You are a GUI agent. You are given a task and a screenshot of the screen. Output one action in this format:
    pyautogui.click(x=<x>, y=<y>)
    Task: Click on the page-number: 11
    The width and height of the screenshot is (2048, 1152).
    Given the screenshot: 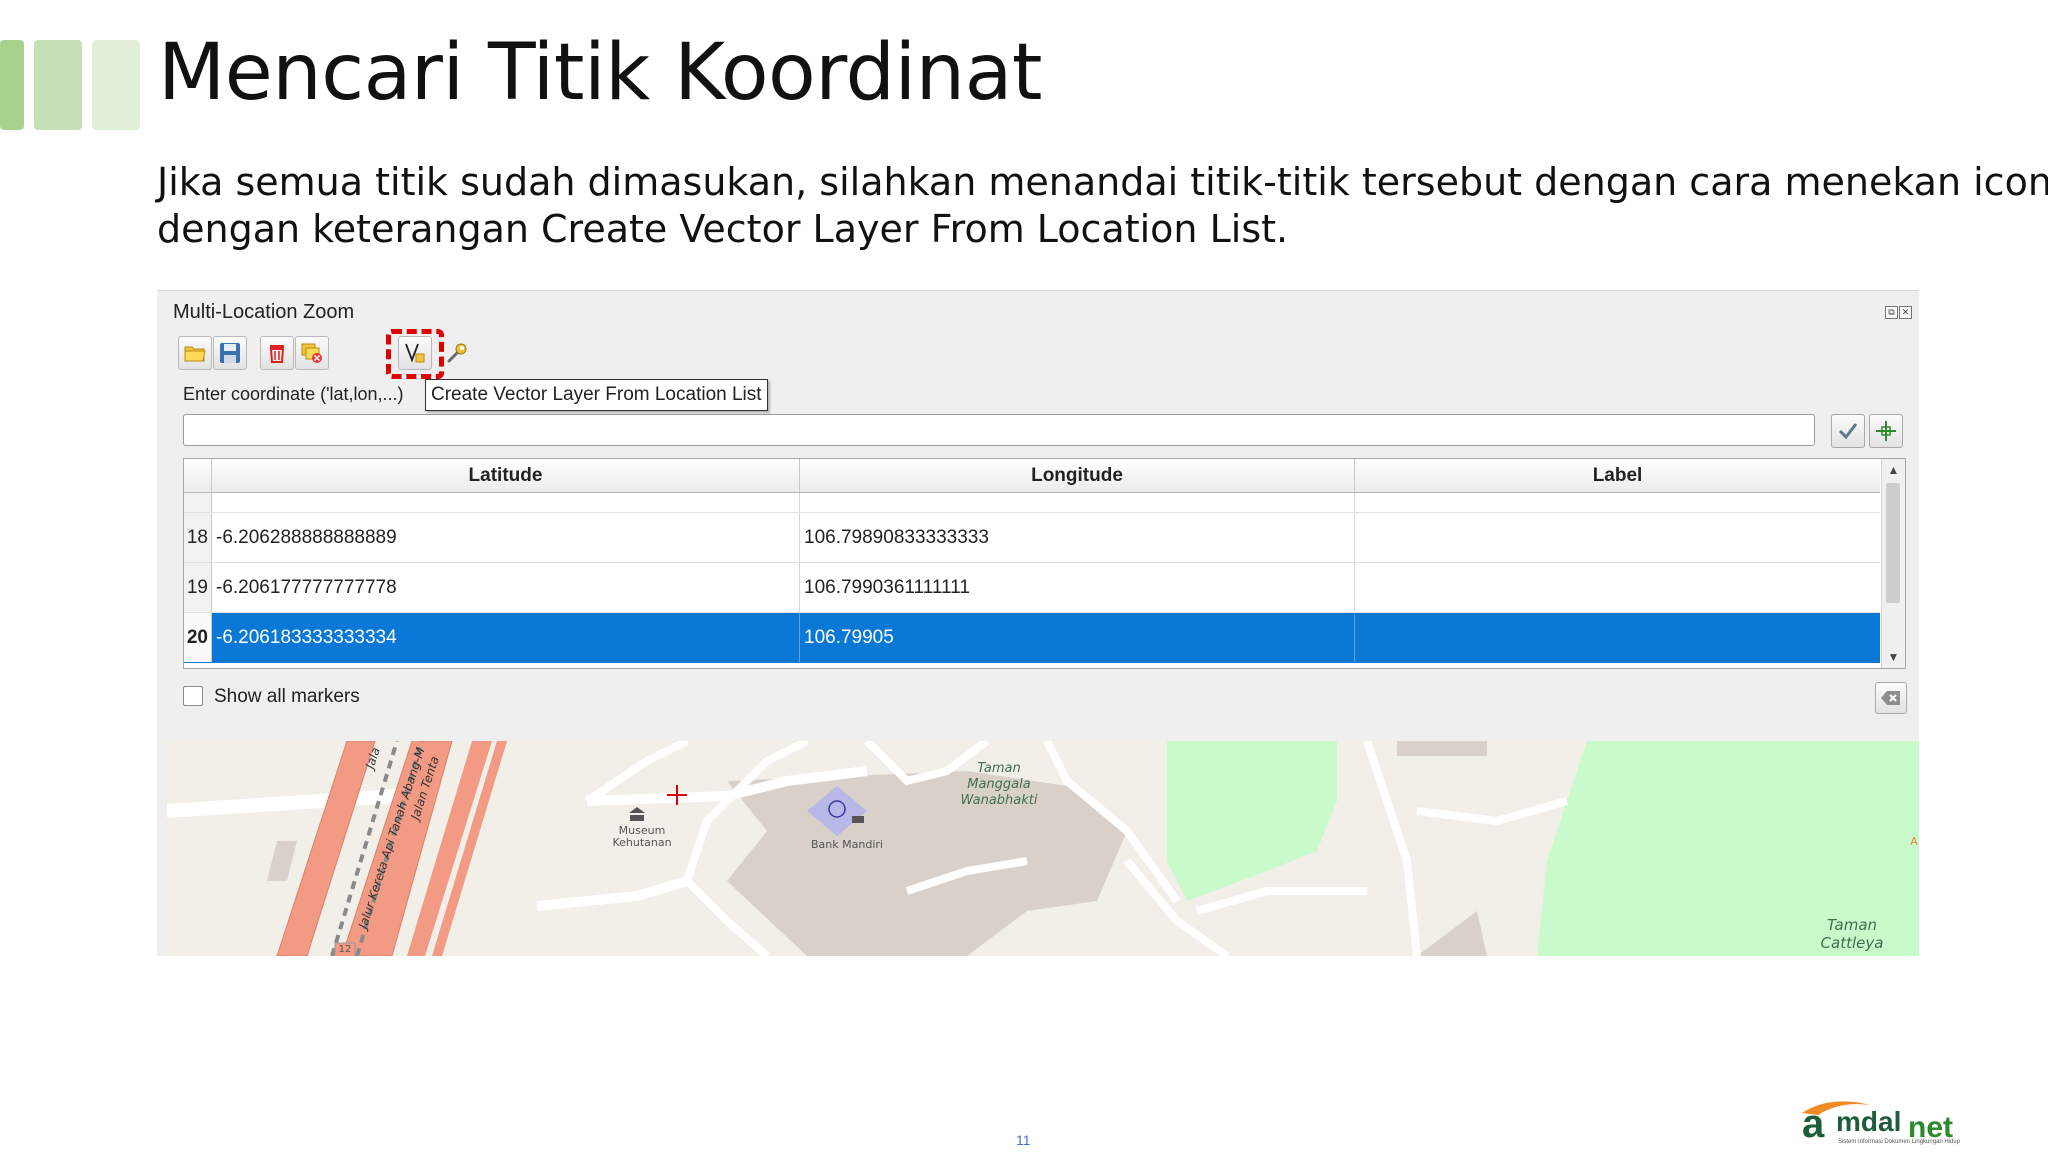 What is the action you would take?
    pyautogui.click(x=1023, y=1140)
    